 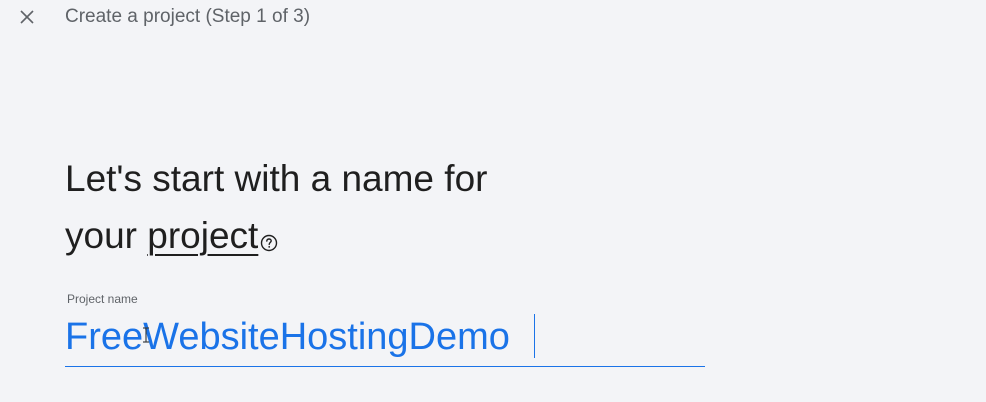 What do you see at coordinates (493, 20) in the screenshot?
I see `top-bar: Create a project (Step 1 of 3)` at bounding box center [493, 20].